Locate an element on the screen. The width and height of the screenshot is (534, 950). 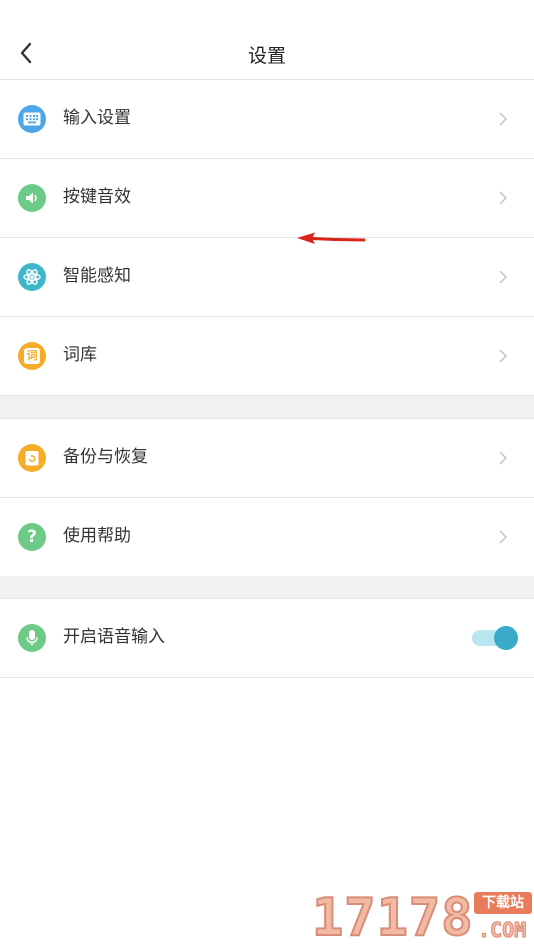
settings-item-label: 按键音效 is located at coordinates (97, 197).